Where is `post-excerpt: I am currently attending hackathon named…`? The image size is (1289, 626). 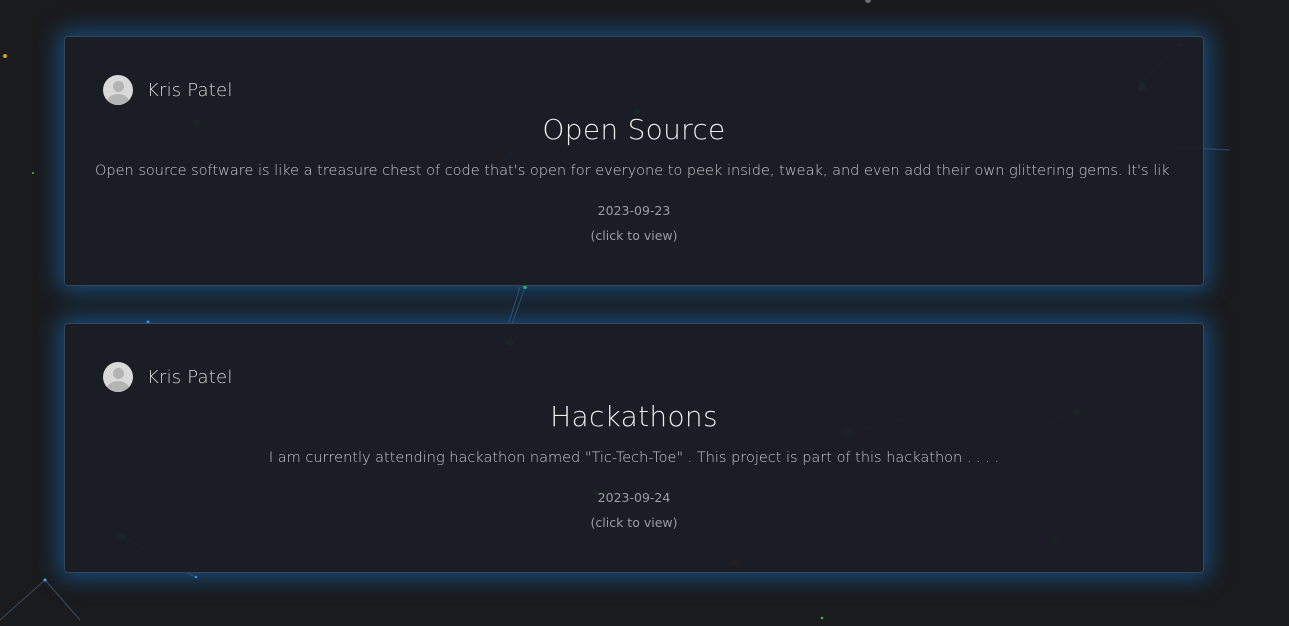
post-excerpt: I am currently attending hackathon named… is located at coordinates (634, 458).